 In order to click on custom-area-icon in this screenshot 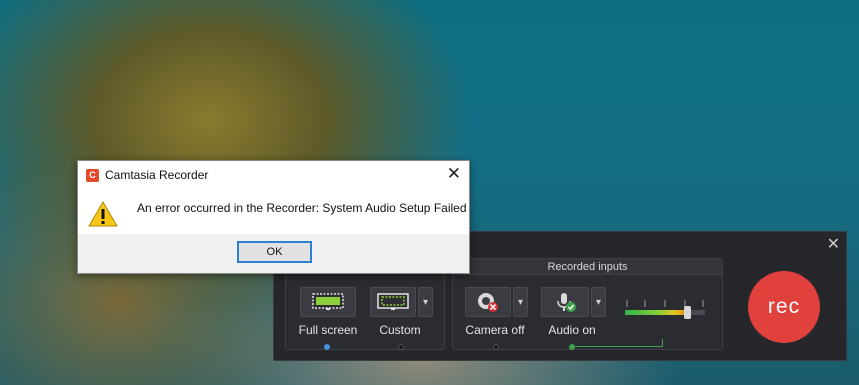, I will do `click(393, 301)`.